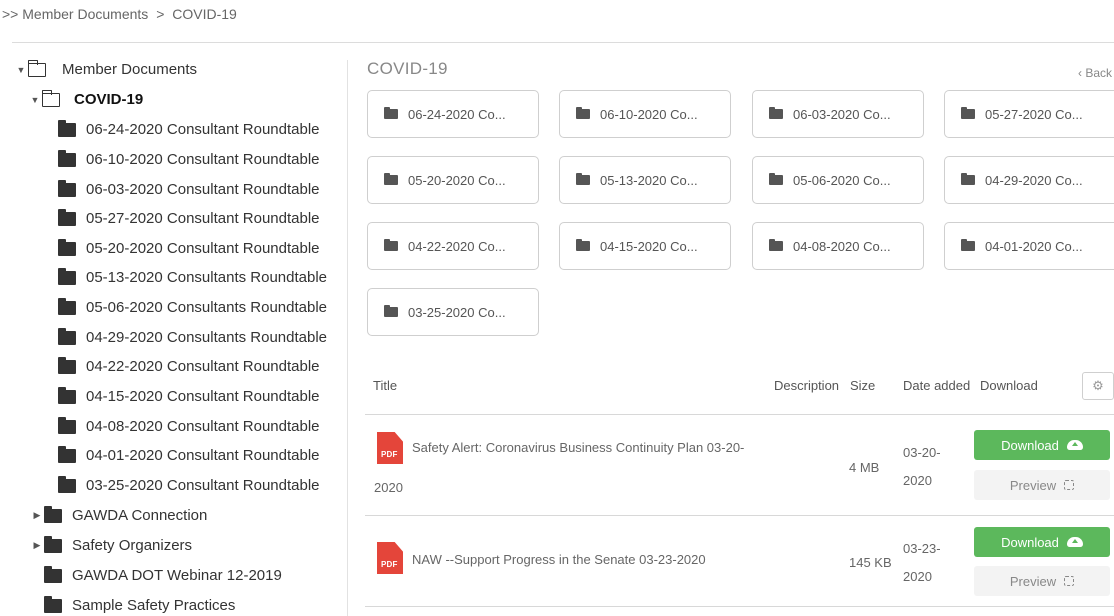 The image size is (1114, 616). What do you see at coordinates (922, 452) in the screenshot?
I see `document-date: 03-20-` at bounding box center [922, 452].